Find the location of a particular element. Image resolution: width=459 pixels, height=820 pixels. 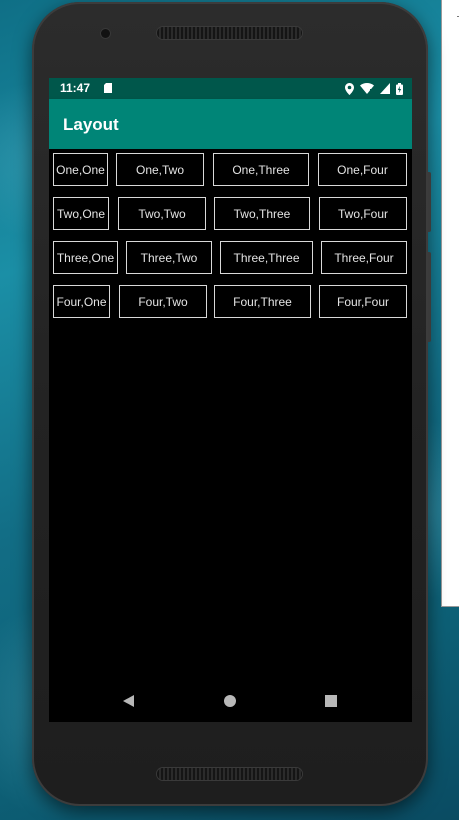

cell-two-four: Two,Four is located at coordinates (363, 213).